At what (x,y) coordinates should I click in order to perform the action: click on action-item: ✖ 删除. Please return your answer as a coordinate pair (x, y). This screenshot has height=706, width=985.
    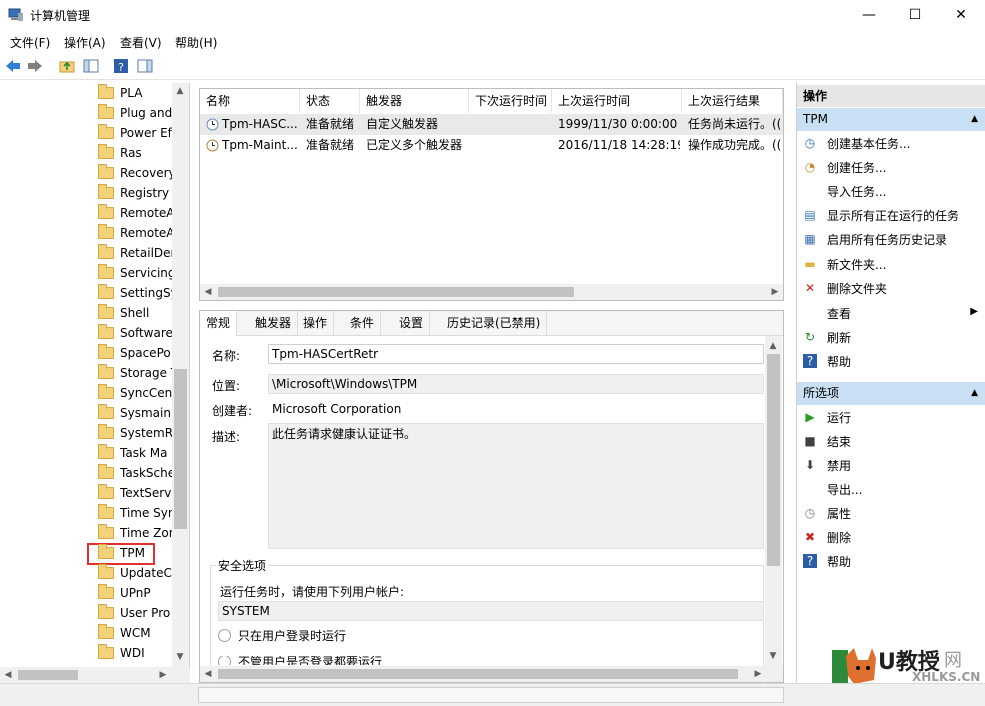
    Looking at the image, I should click on (891, 538).